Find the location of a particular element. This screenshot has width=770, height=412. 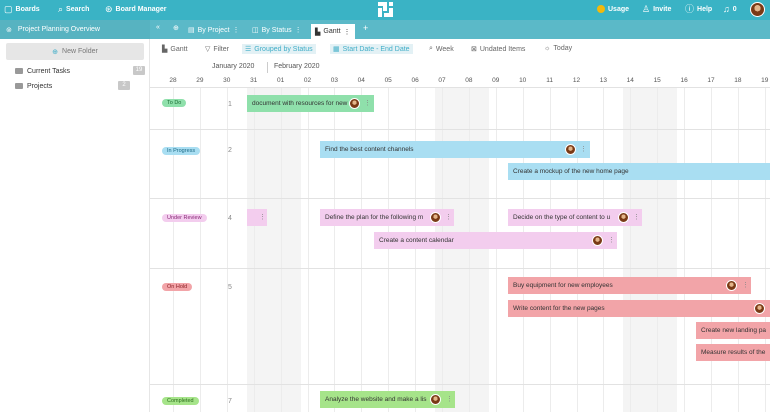

day-label: 15 is located at coordinates (657, 80).